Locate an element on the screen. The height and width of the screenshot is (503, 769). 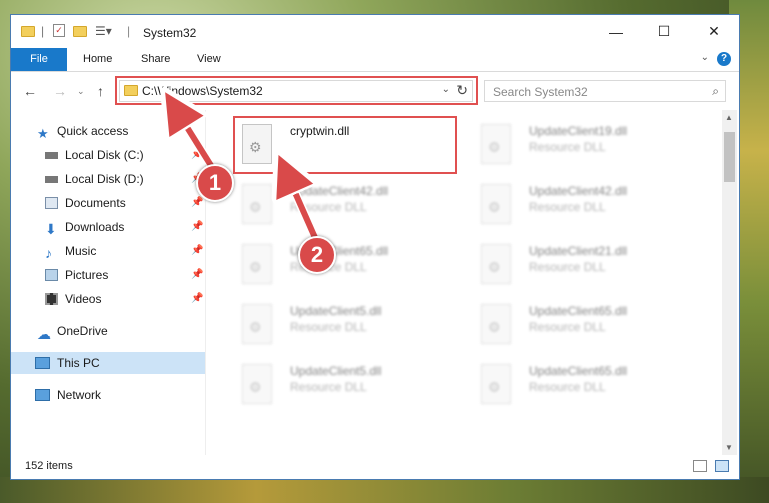
step-2-badge: 2 is located at coordinates (317, 255).